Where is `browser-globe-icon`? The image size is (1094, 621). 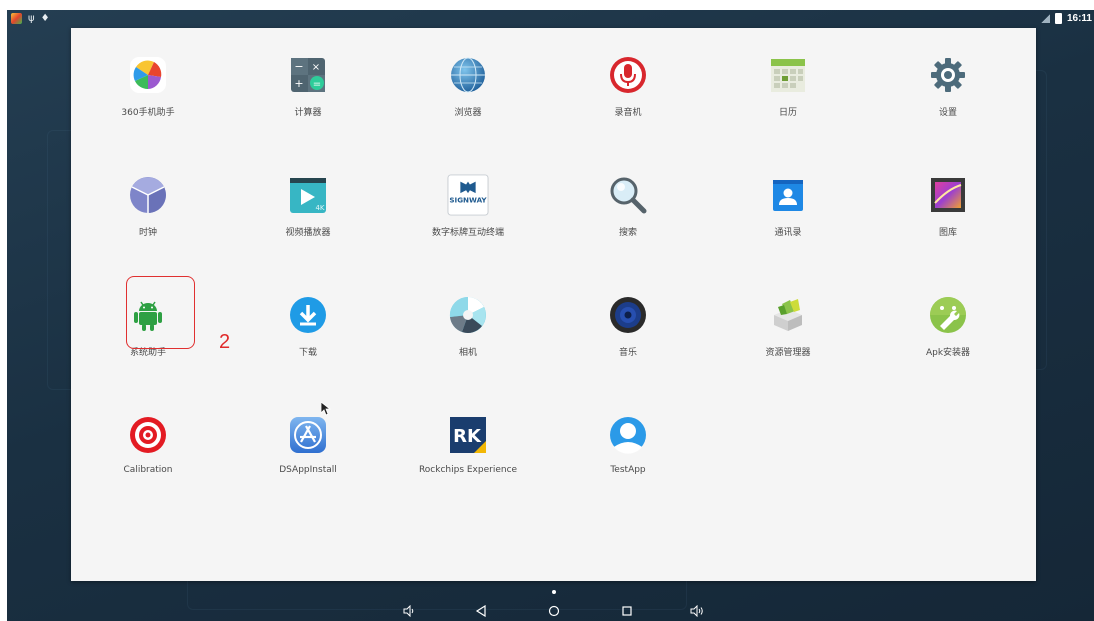
browser-globe-icon is located at coordinates (468, 75).